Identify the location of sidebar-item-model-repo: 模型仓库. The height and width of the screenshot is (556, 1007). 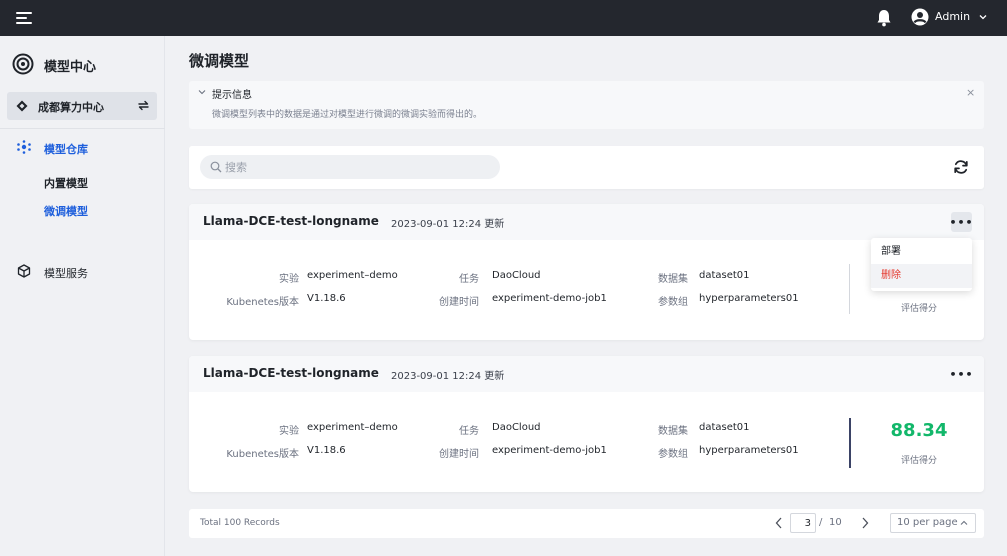
(87, 148).